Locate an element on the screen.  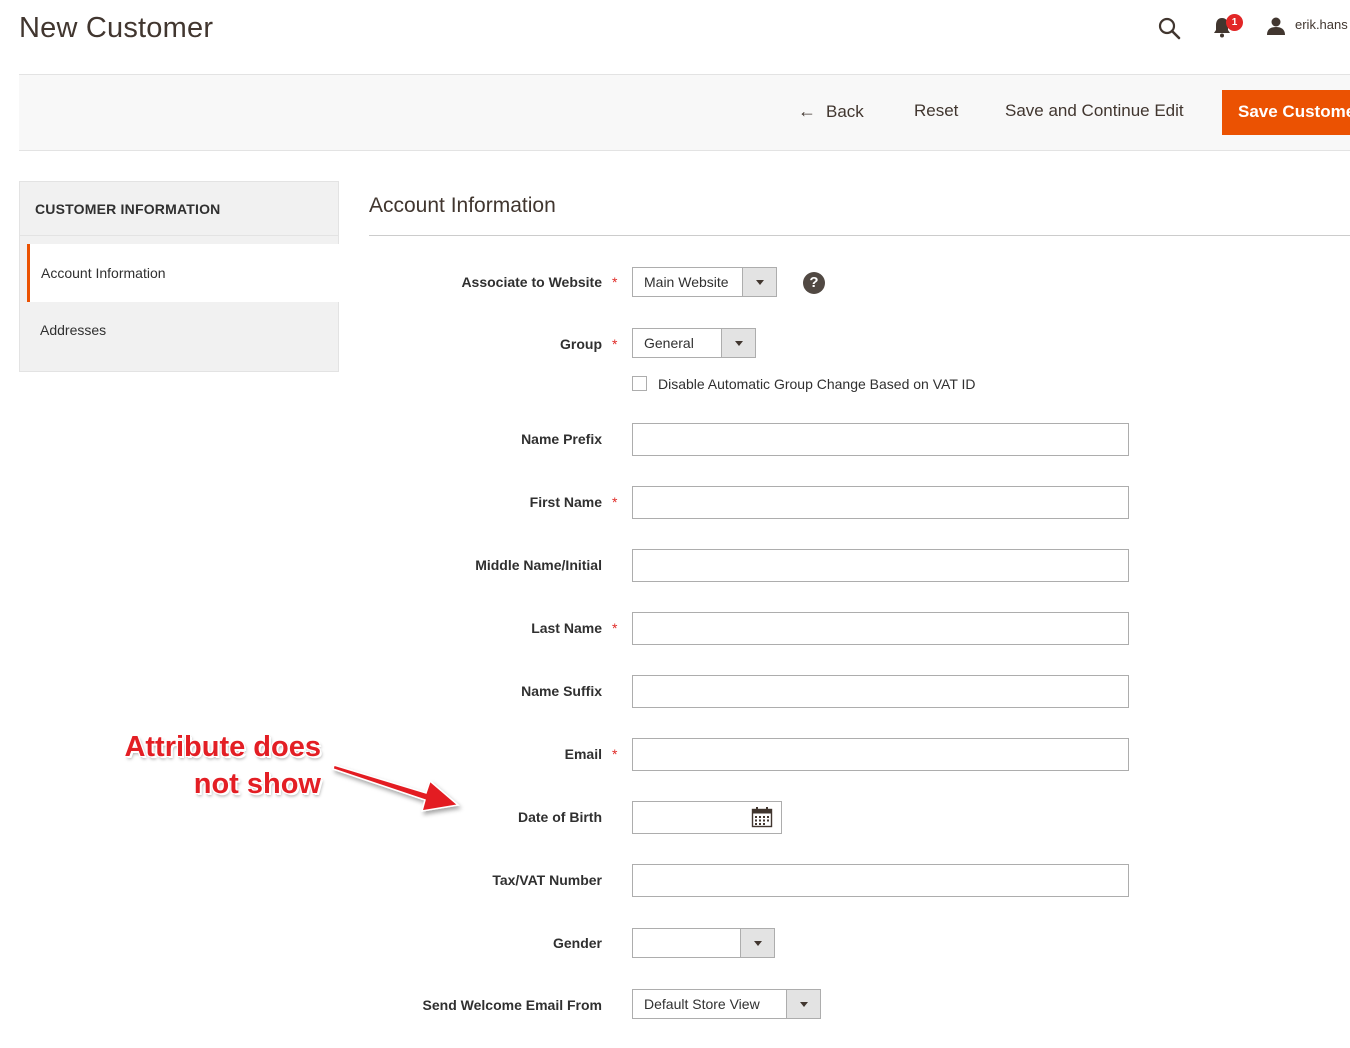
taxvat-label: Tax/VAT Number is located at coordinates (547, 880).